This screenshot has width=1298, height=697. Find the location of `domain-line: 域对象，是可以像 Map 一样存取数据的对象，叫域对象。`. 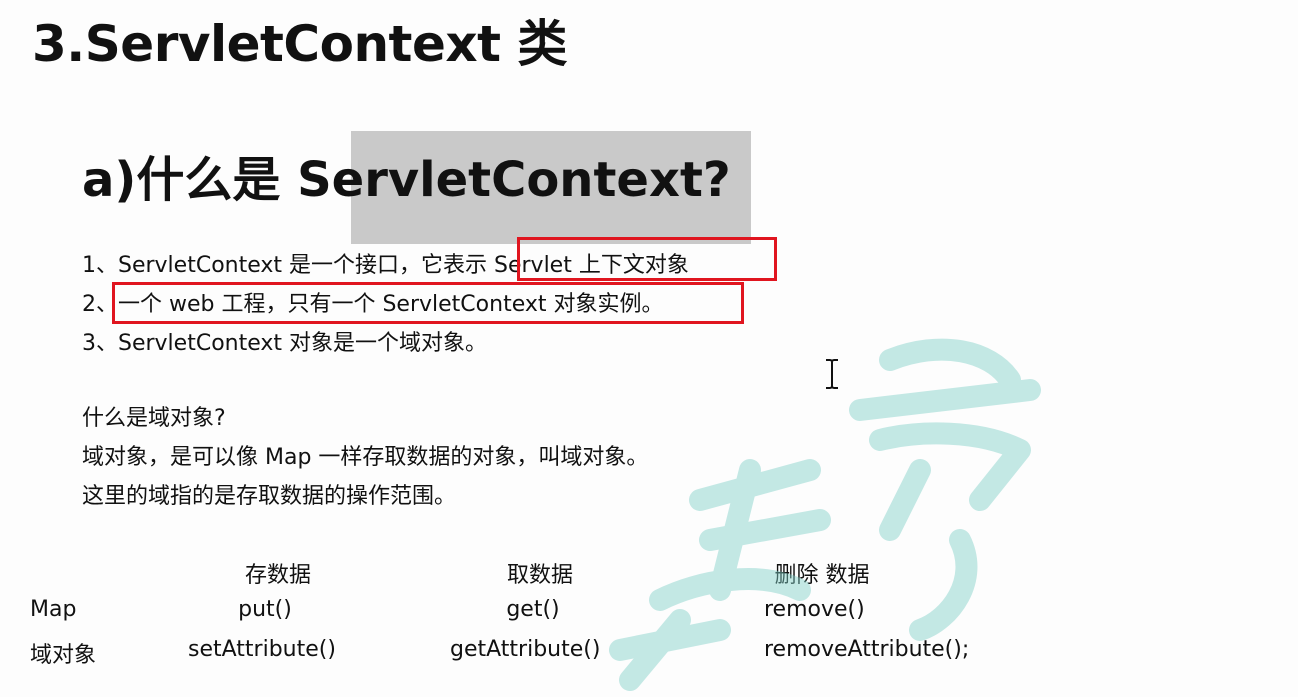

domain-line: 域对象，是可以像 Map 一样存取数据的对象，叫域对象。 is located at coordinates (365, 457).